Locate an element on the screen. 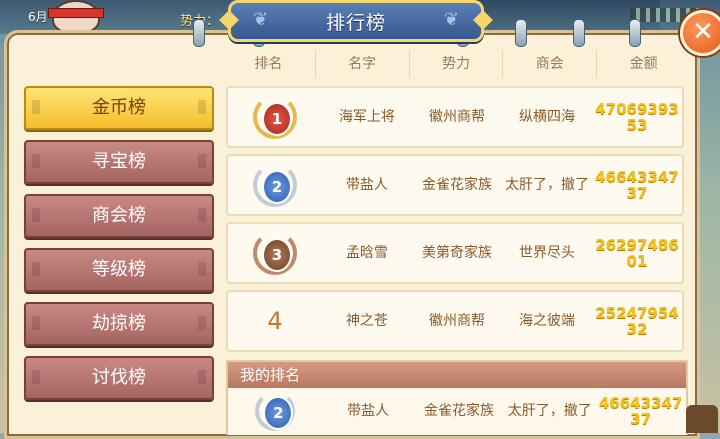 The image size is (720, 439). player-guild: 海之彼端 is located at coordinates (546, 321).